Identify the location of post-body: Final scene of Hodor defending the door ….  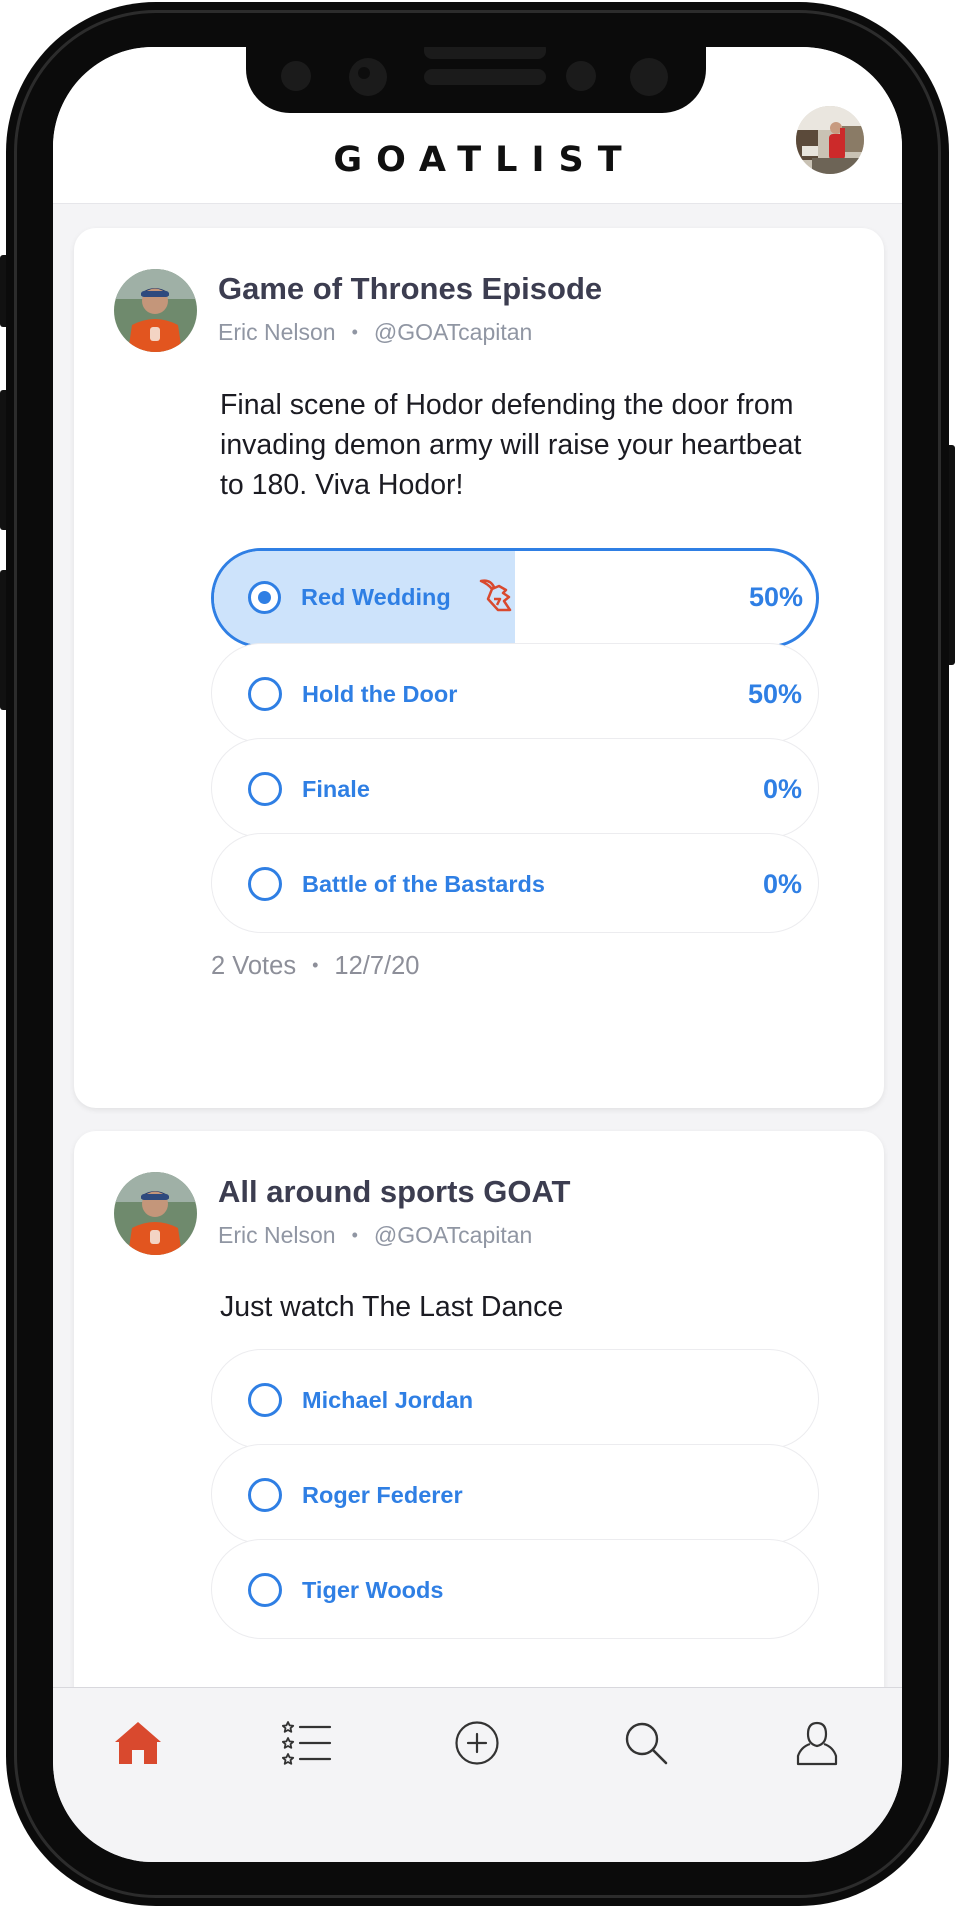
(511, 445).